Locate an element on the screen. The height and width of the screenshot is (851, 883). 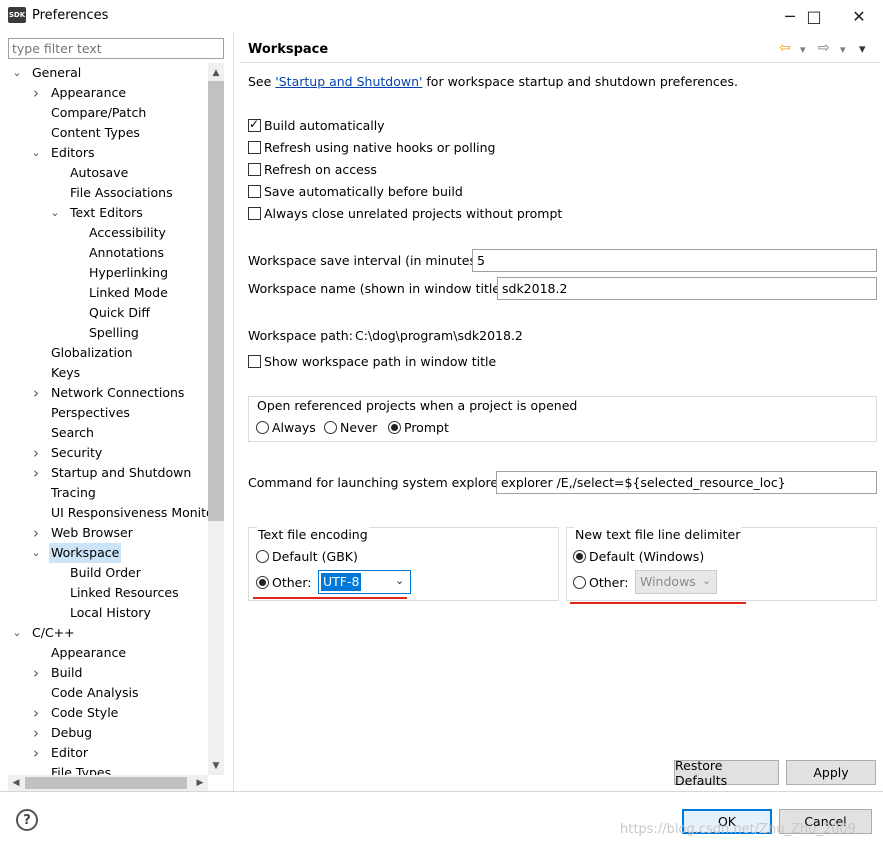
restore-defaults-button: Restore Defaults is located at coordinates (726, 773).